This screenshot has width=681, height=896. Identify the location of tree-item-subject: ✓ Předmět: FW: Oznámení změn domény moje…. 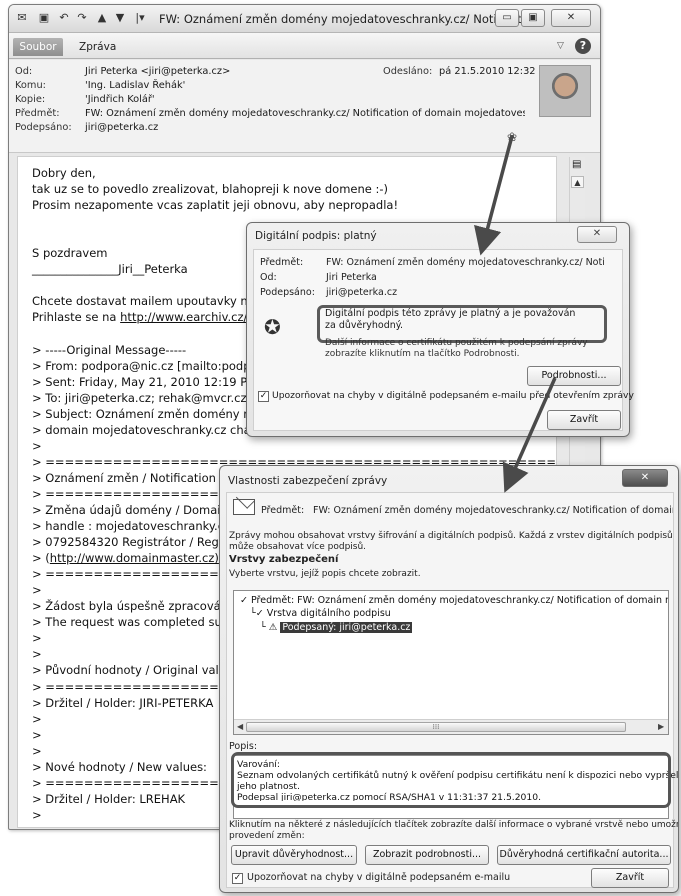
(454, 600).